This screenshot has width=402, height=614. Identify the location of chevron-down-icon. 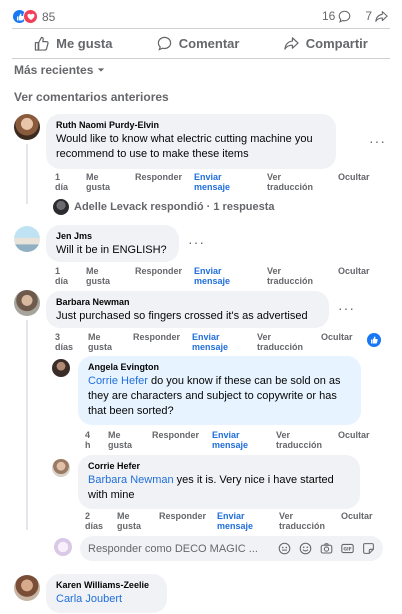
(101, 70).